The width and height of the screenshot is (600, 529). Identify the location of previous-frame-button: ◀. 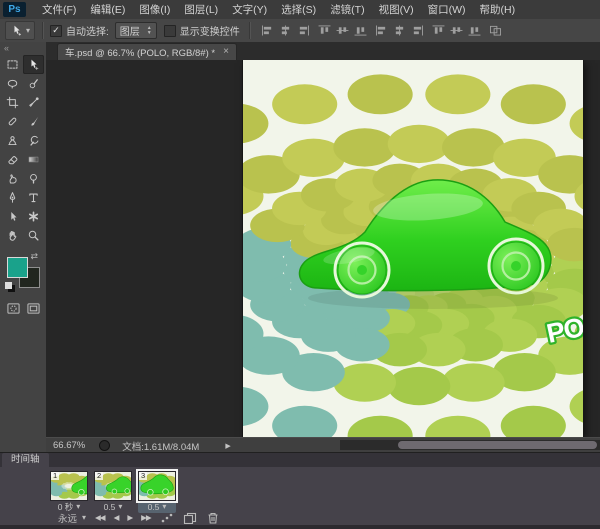
(117, 517).